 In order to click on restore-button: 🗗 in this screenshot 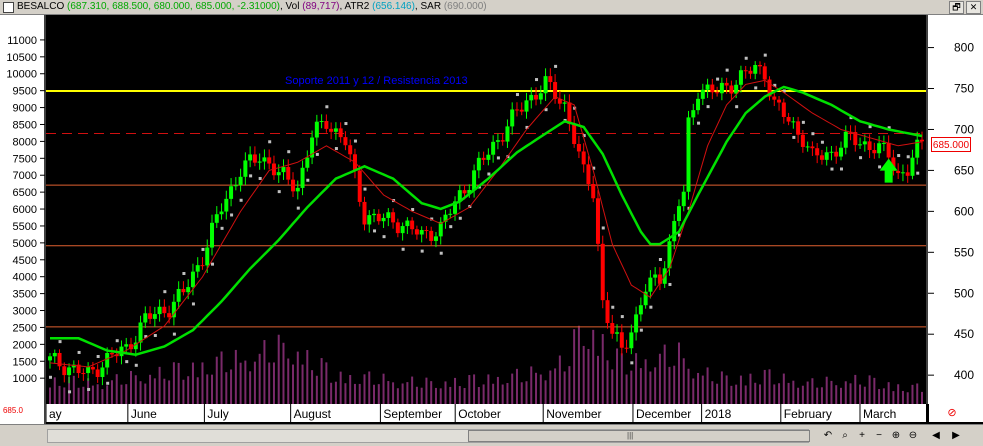, I will do `click(956, 7)`.